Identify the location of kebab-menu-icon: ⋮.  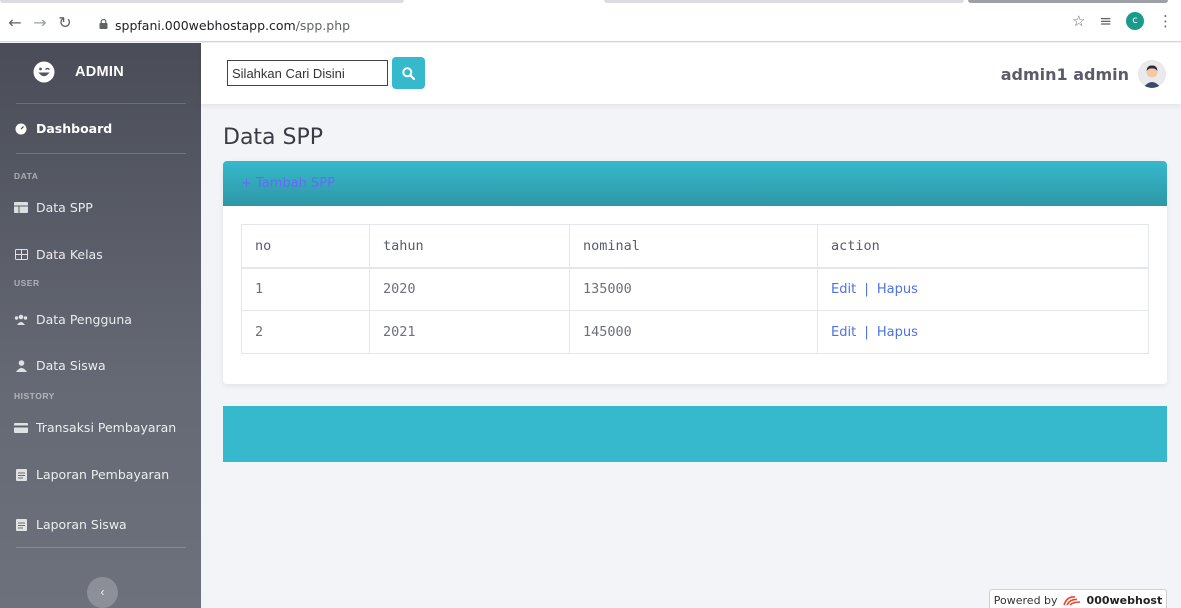
(1165, 21).